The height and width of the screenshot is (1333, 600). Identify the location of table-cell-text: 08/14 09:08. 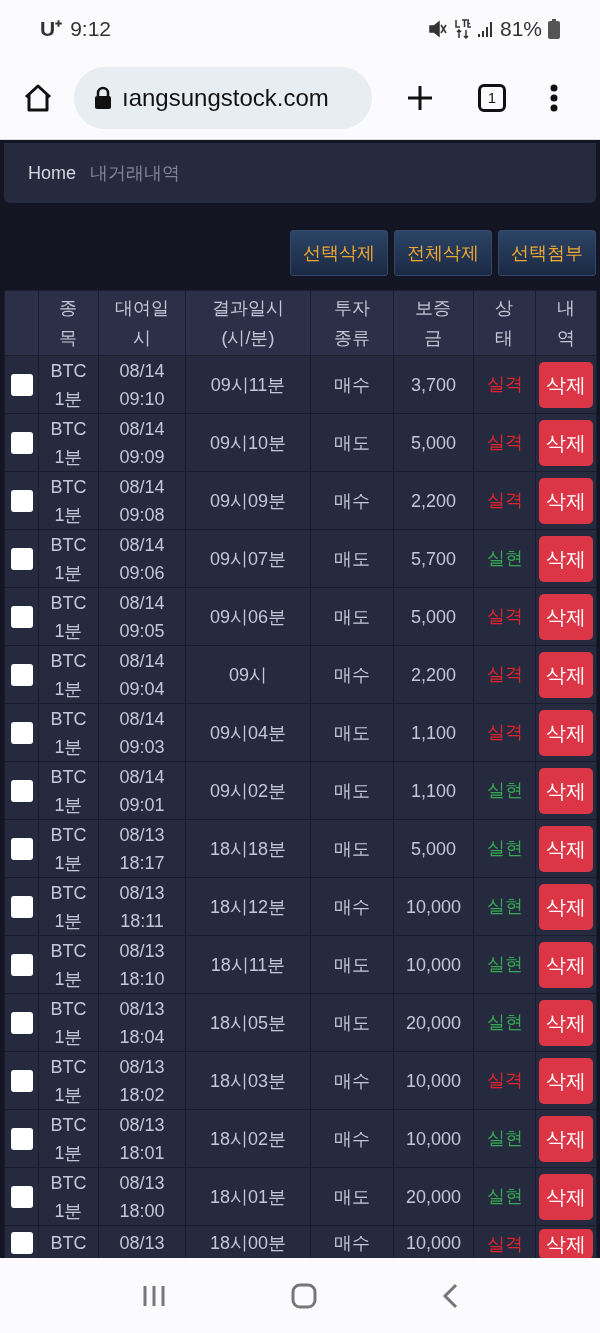
(142, 501).